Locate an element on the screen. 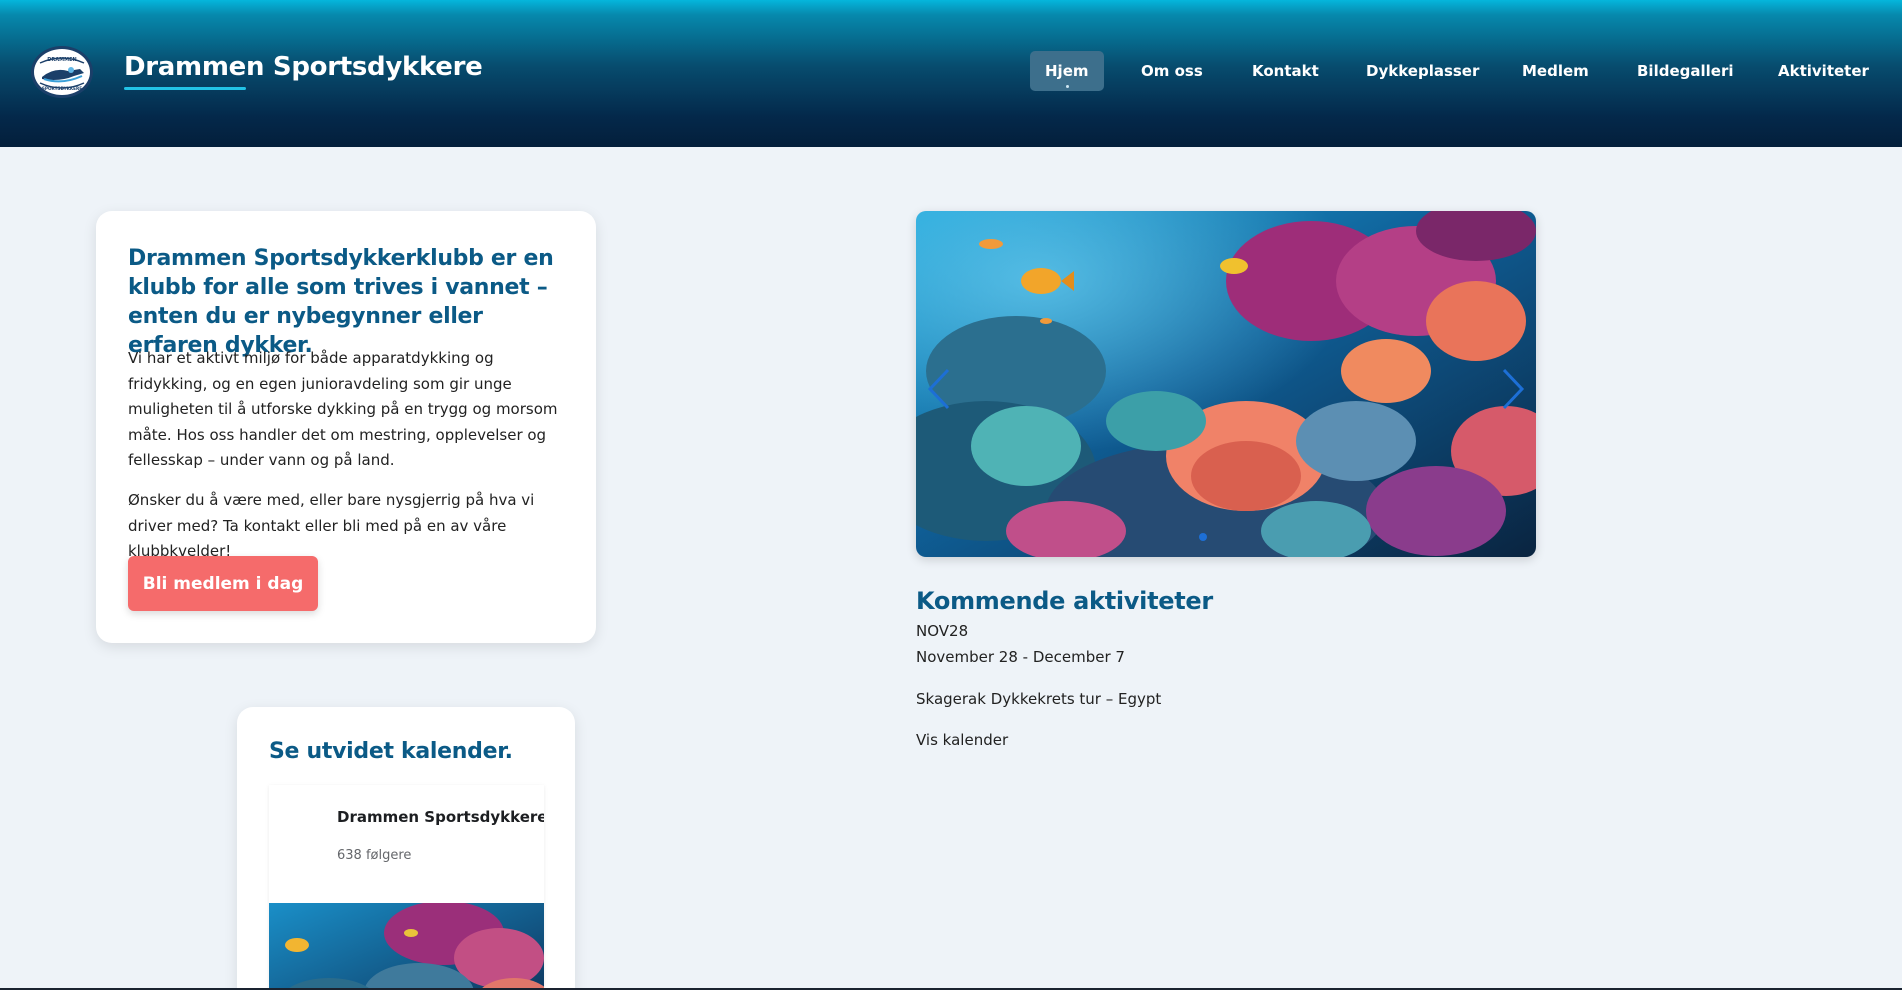  facebook-followers-count: 638 følgere is located at coordinates (374, 855).